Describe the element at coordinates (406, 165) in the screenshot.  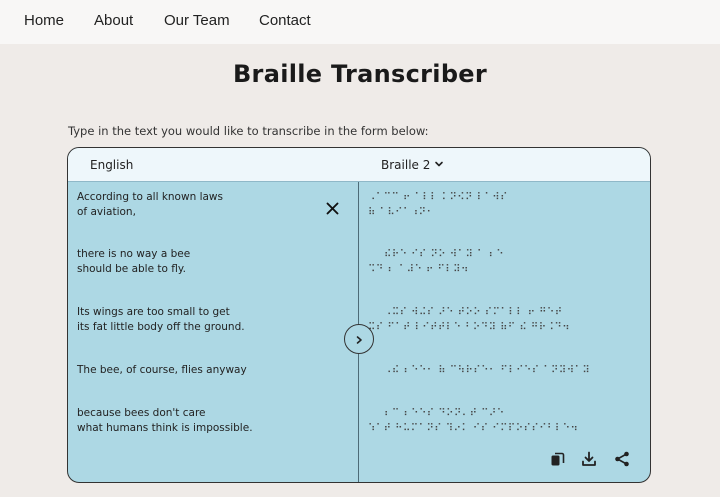
I see `target-language-value: Braille 2` at that location.